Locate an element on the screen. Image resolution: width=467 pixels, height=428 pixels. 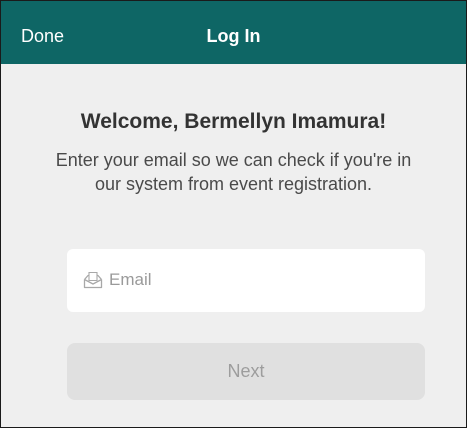
envelope-icon is located at coordinates (93, 280).